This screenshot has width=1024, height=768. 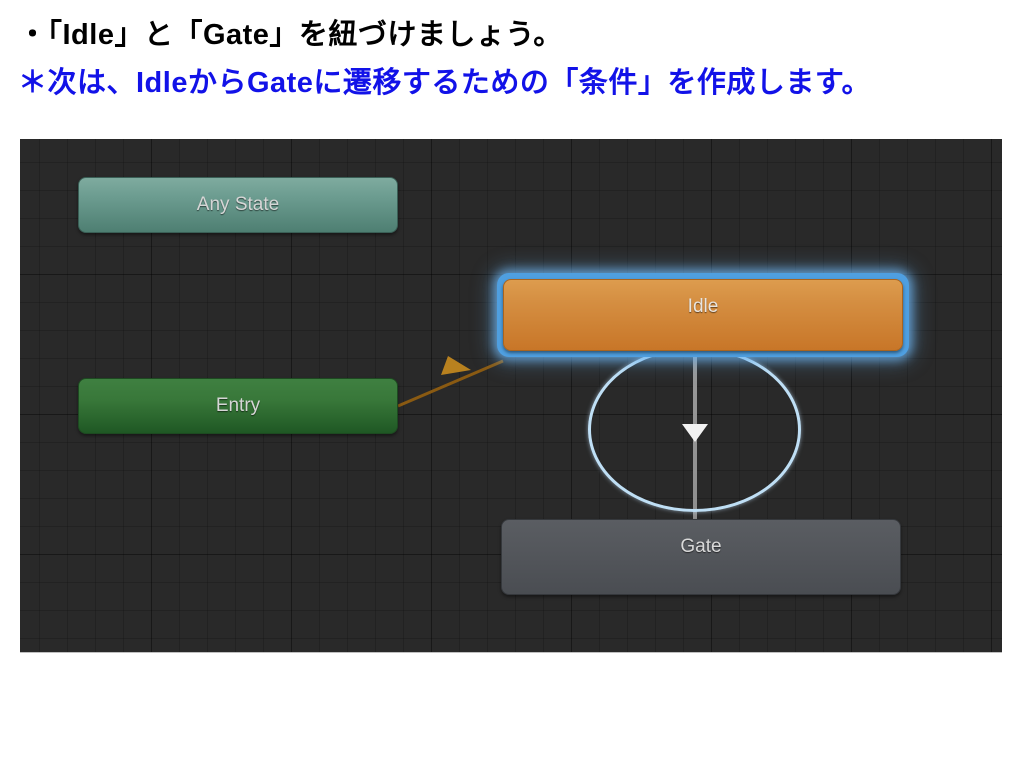 I want to click on state-node-gate-label: Gate, so click(x=701, y=546).